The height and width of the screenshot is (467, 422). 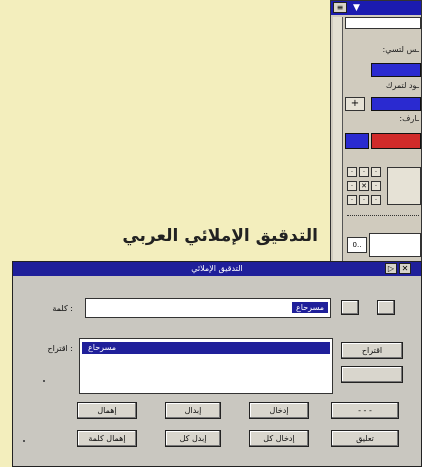 I want to click on cancel-button: تعليق, so click(x=365, y=438).